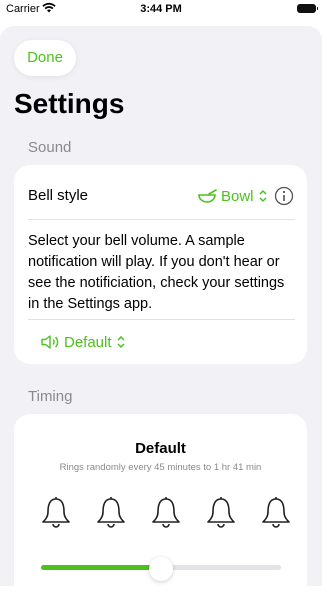 This screenshot has width=322, height=614. I want to click on info-icon, so click(284, 196).